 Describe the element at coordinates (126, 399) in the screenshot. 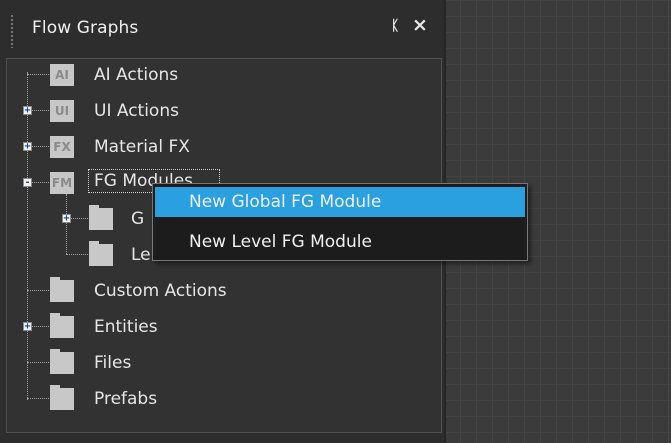

I see `tree-item-label: Prefabs` at that location.